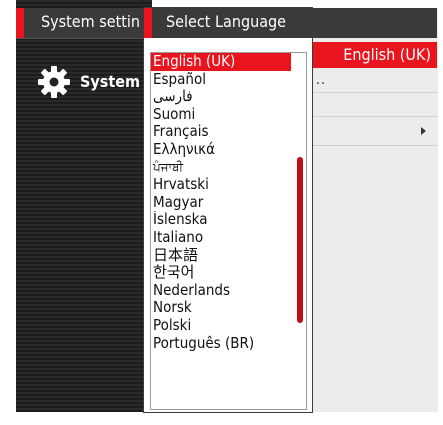  I want to click on dialog-title: Select Language, so click(226, 21).